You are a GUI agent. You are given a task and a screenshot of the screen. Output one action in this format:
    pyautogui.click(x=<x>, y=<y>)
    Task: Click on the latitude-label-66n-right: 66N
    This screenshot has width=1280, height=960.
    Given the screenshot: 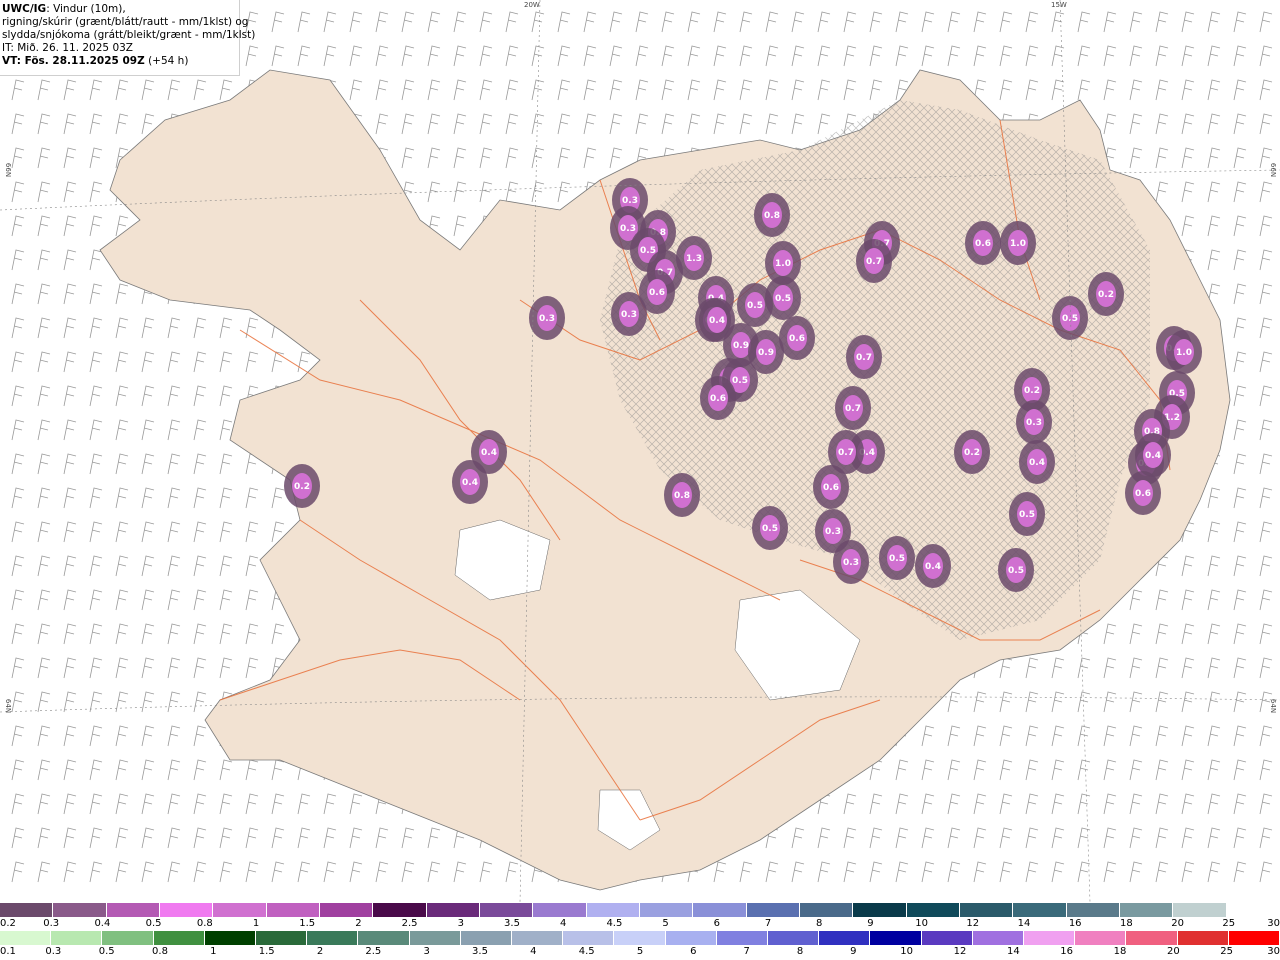 What is the action you would take?
    pyautogui.click(x=1273, y=170)
    